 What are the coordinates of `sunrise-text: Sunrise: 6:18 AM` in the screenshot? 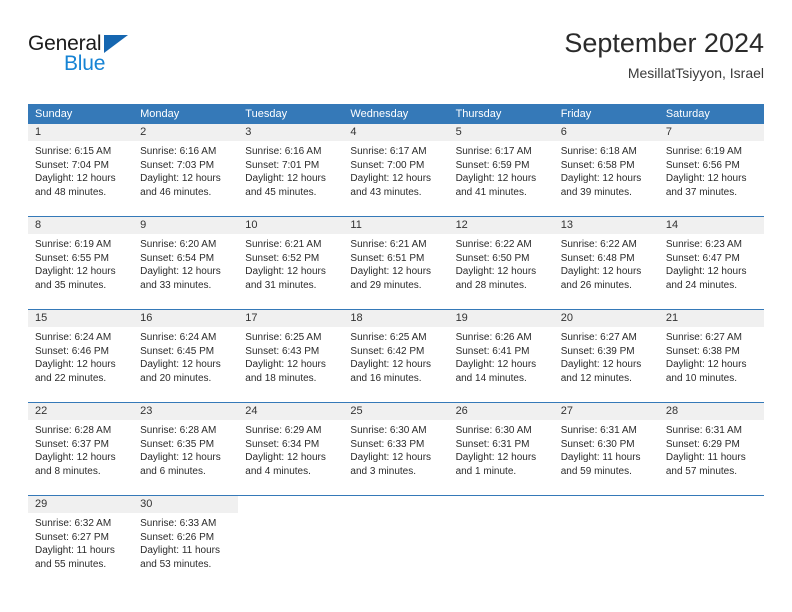 It's located at (598, 151).